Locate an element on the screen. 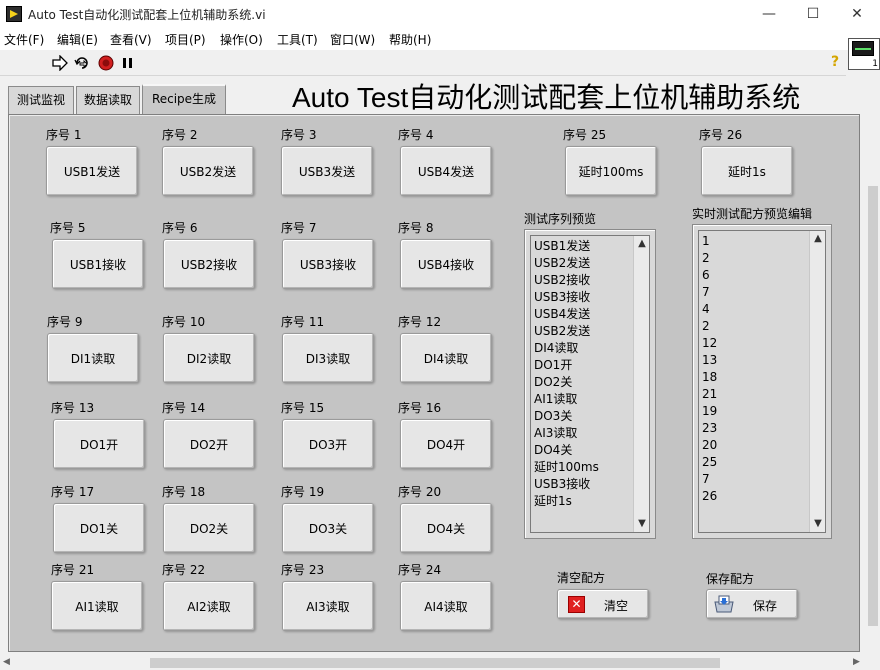 The image size is (880, 670). step-button-8: USB4接收 is located at coordinates (446, 264).